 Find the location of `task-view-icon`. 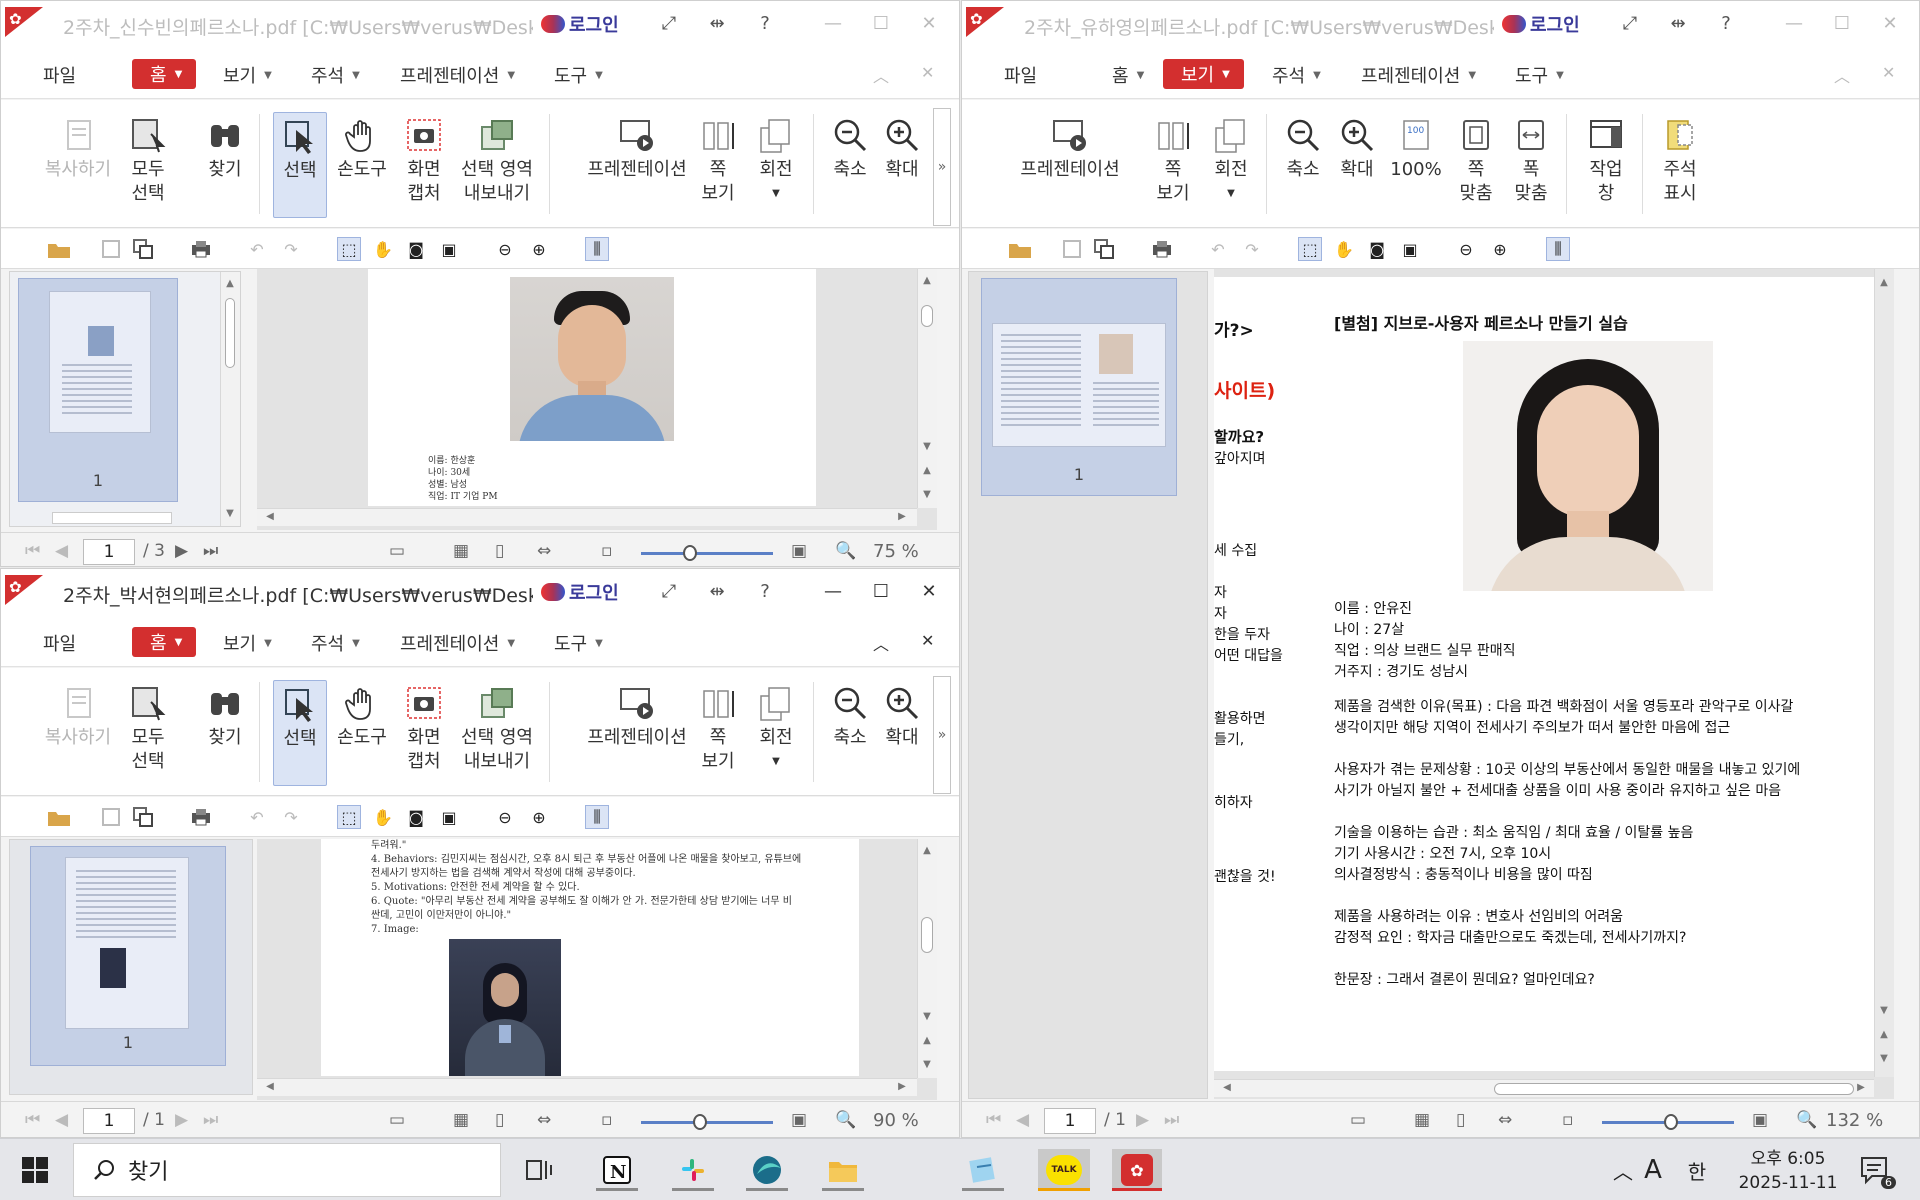

task-view-icon is located at coordinates (539, 1170).